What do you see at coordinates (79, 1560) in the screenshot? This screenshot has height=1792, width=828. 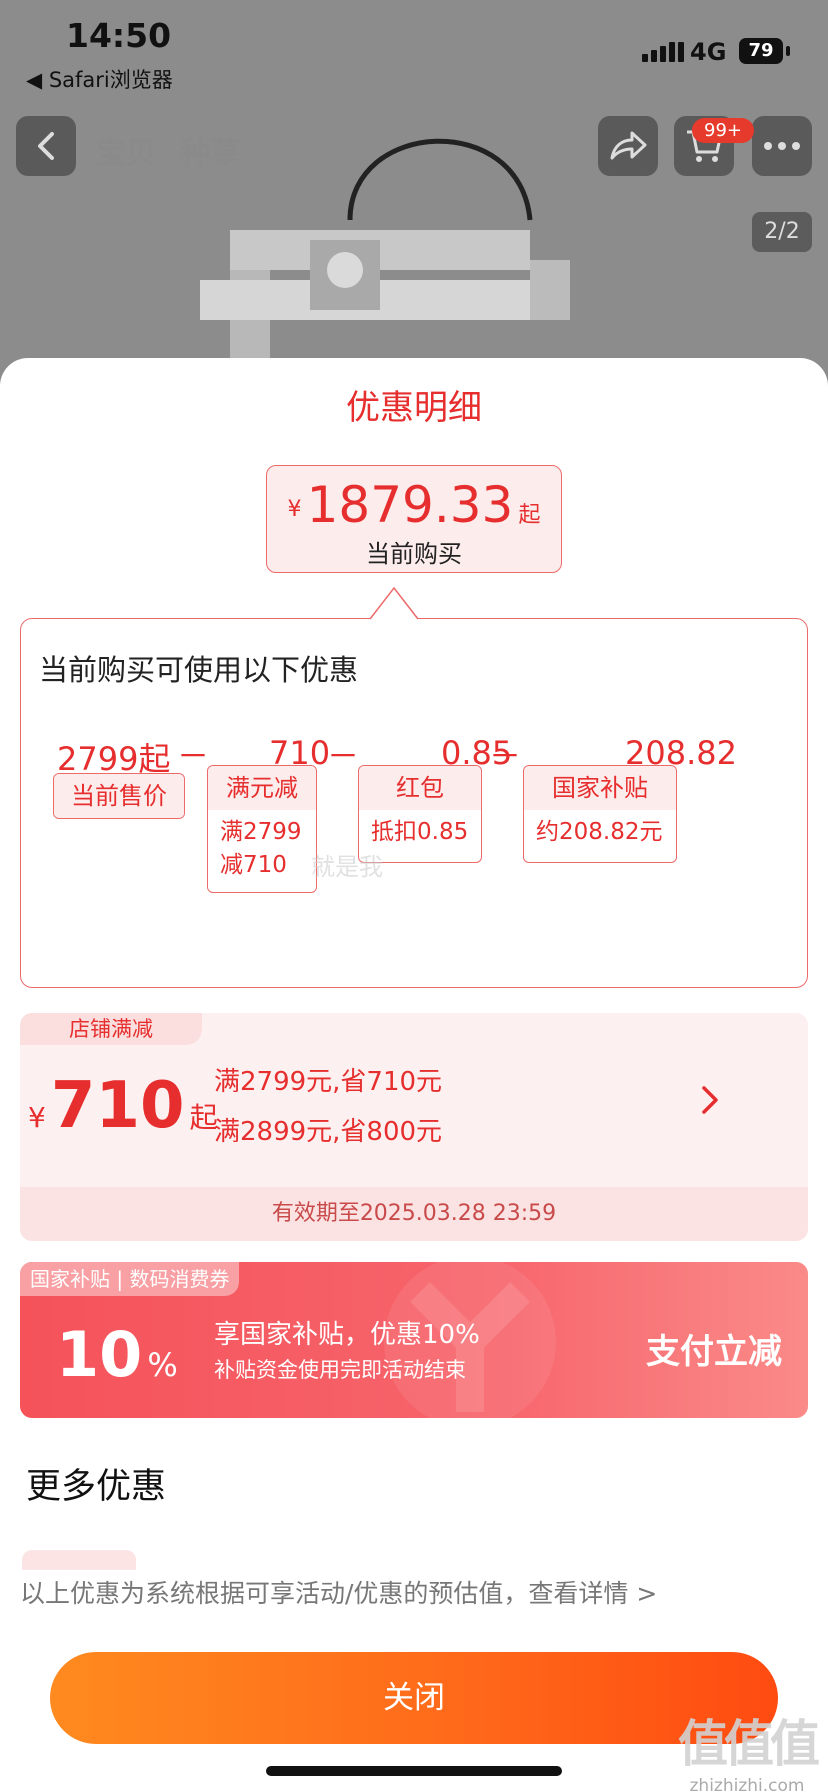 I see `more-offer-item-peek` at bounding box center [79, 1560].